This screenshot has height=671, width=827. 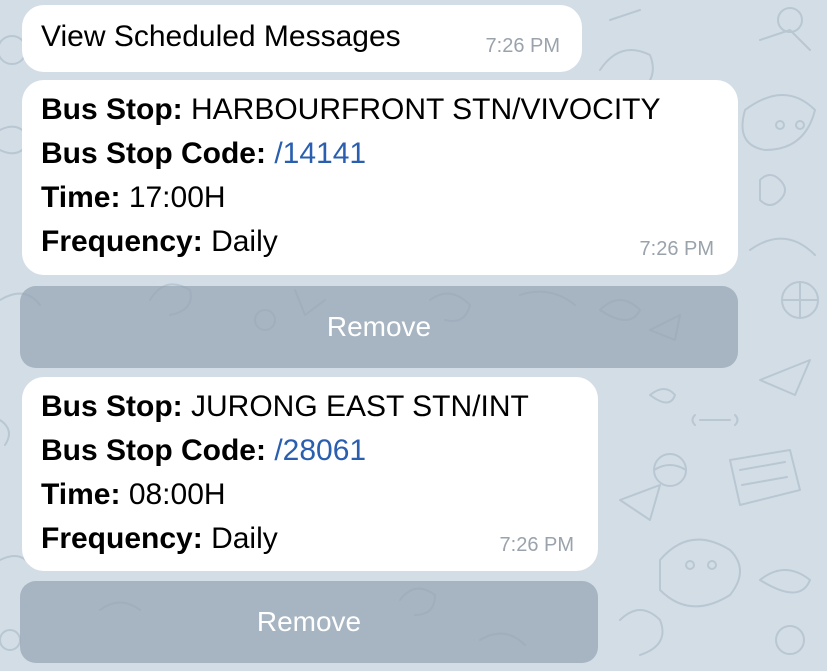 I want to click on bus-stop-row: Bus Stop: JURONG EAST STN/INT, so click(x=319, y=407).